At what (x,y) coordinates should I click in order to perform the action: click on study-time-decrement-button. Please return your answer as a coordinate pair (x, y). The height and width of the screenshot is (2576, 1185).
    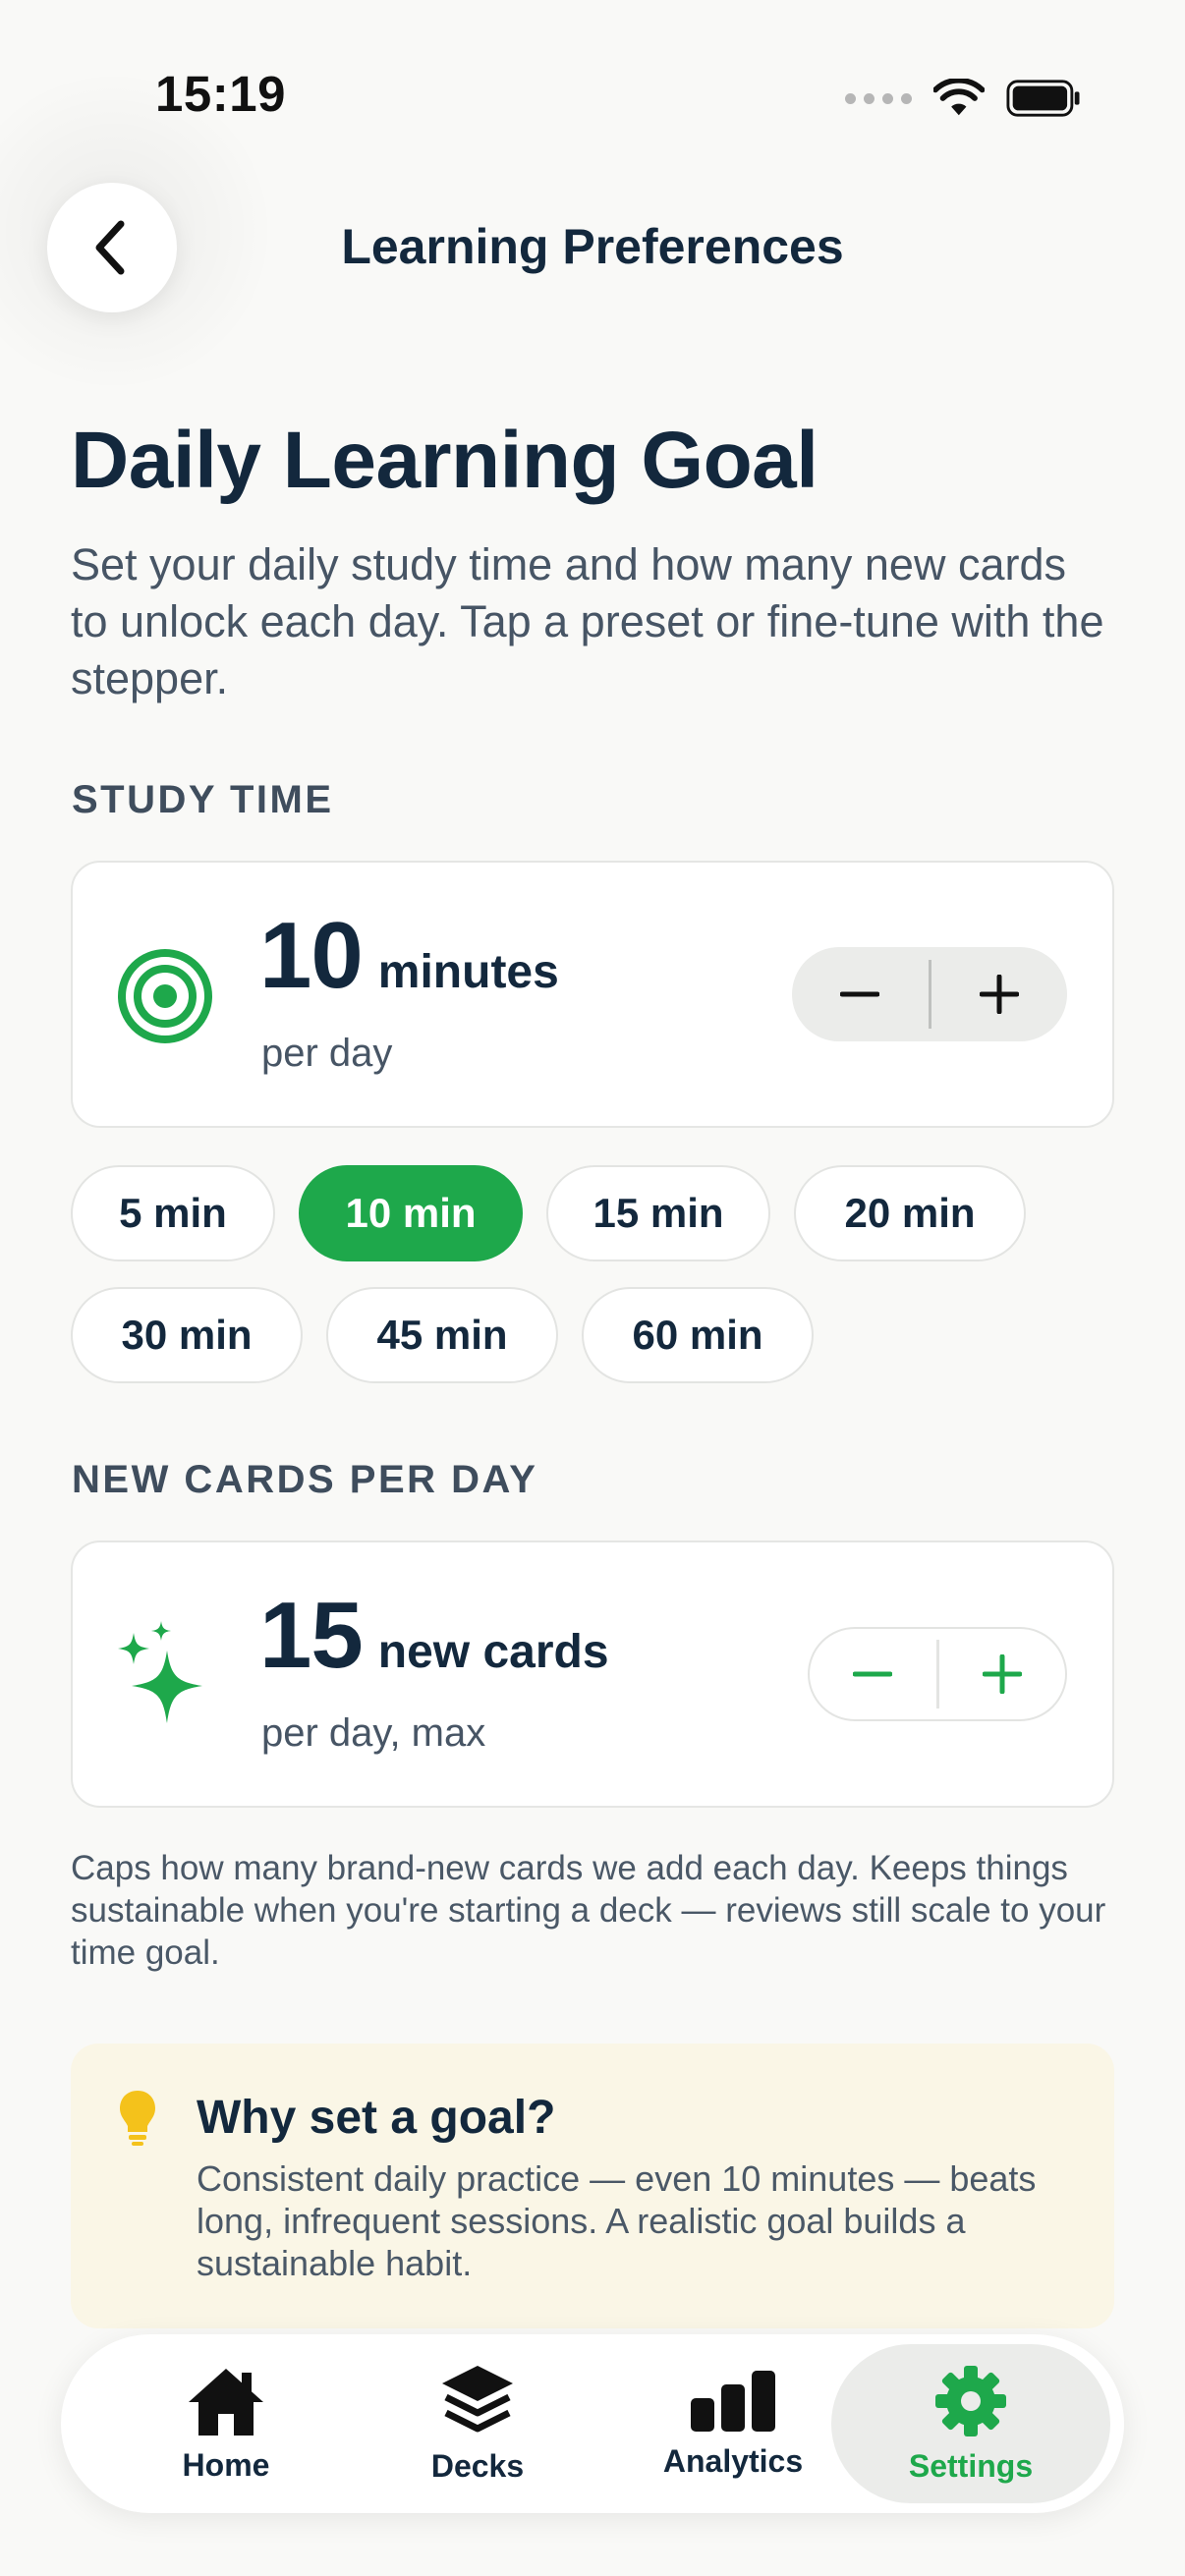
    Looking at the image, I should click on (861, 994).